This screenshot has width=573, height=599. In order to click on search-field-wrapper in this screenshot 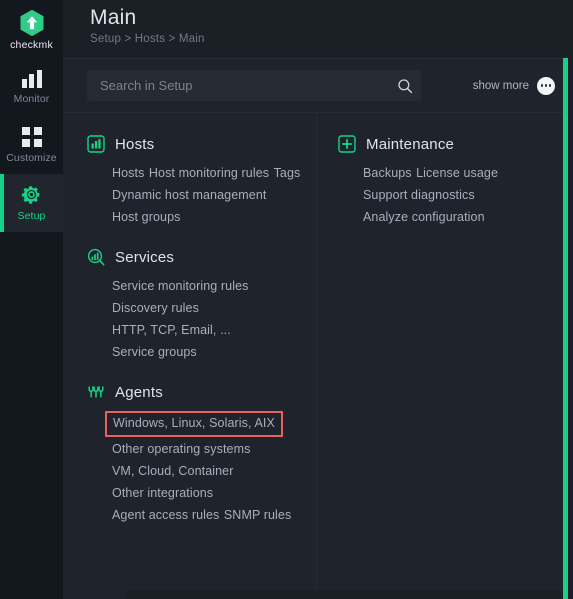, I will do `click(254, 85)`.